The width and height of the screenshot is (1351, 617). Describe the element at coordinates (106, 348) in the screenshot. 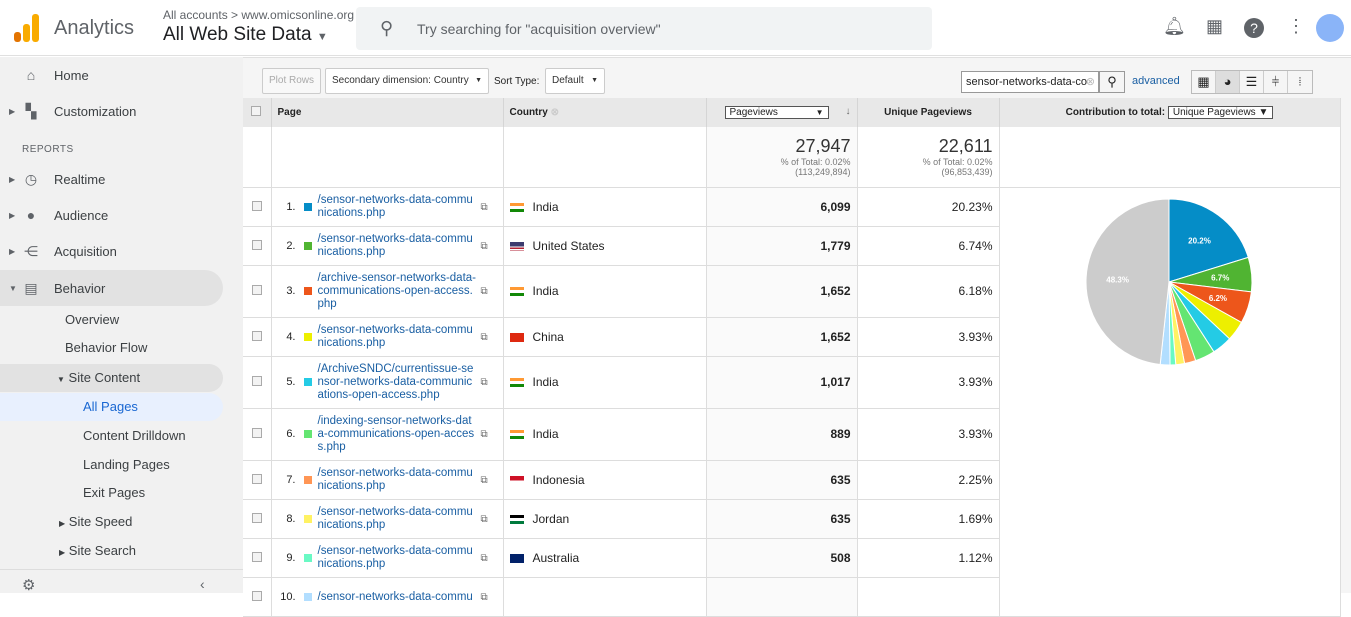

I see `sidebar-sub-behavior-flow: Behavior Flow` at that location.